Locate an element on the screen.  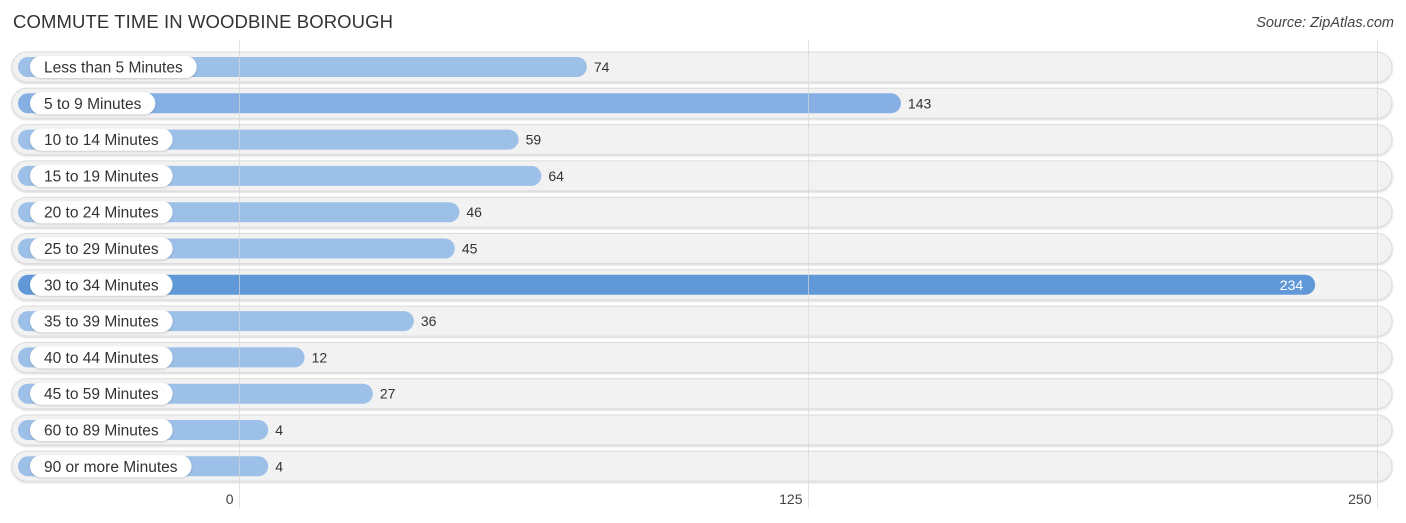
bar is located at coordinates (667, 284).